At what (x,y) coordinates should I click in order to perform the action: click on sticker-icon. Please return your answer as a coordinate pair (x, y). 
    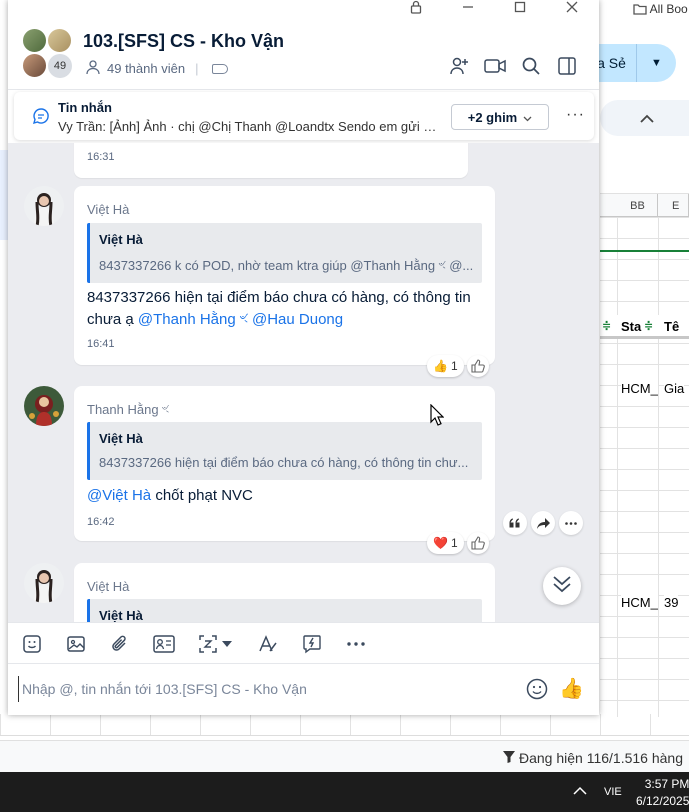
    Looking at the image, I should click on (32, 644).